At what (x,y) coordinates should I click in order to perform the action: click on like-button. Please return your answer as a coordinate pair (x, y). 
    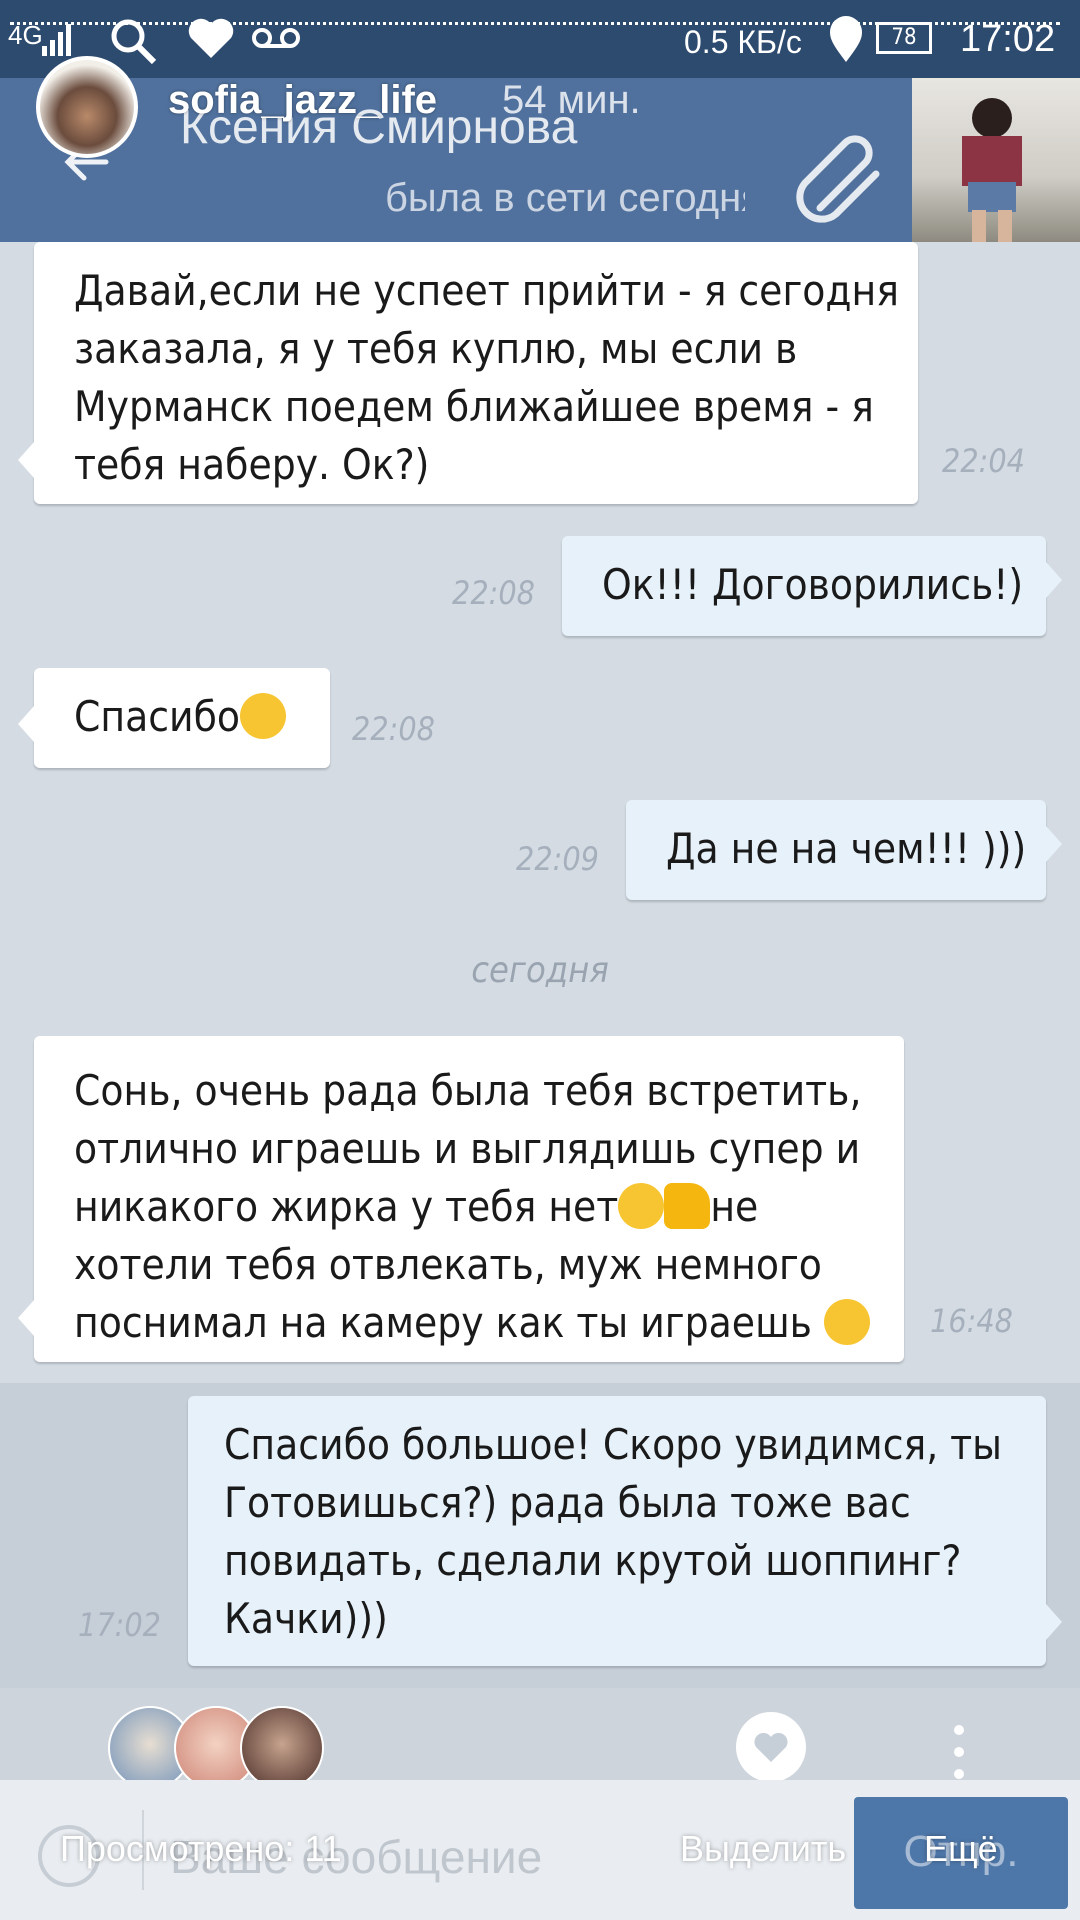
    Looking at the image, I should click on (771, 1747).